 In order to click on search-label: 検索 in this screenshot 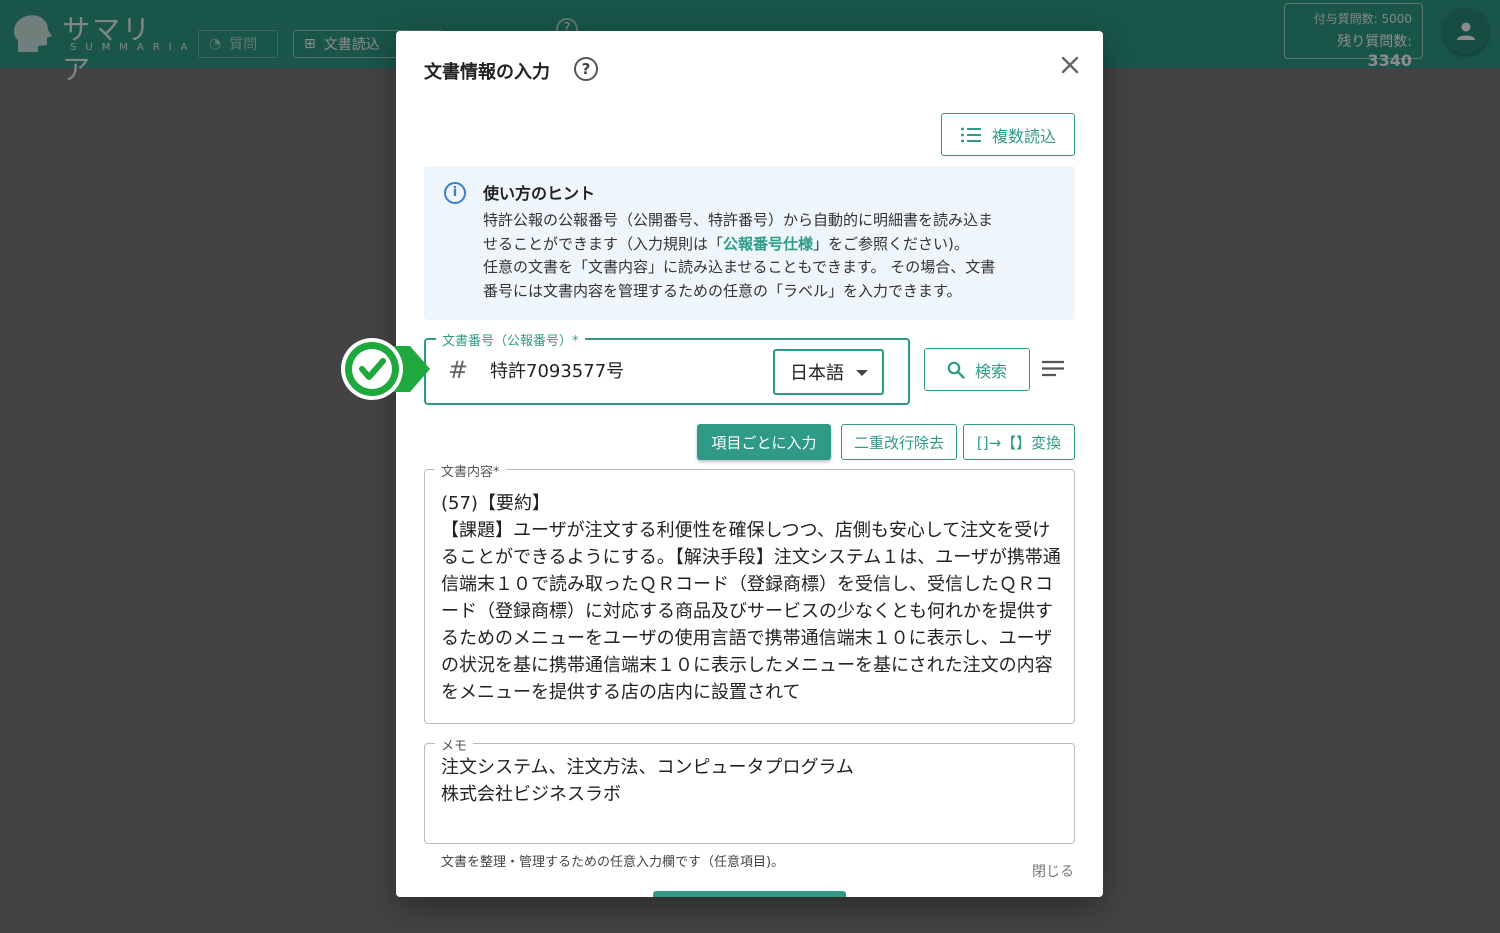, I will do `click(990, 371)`.